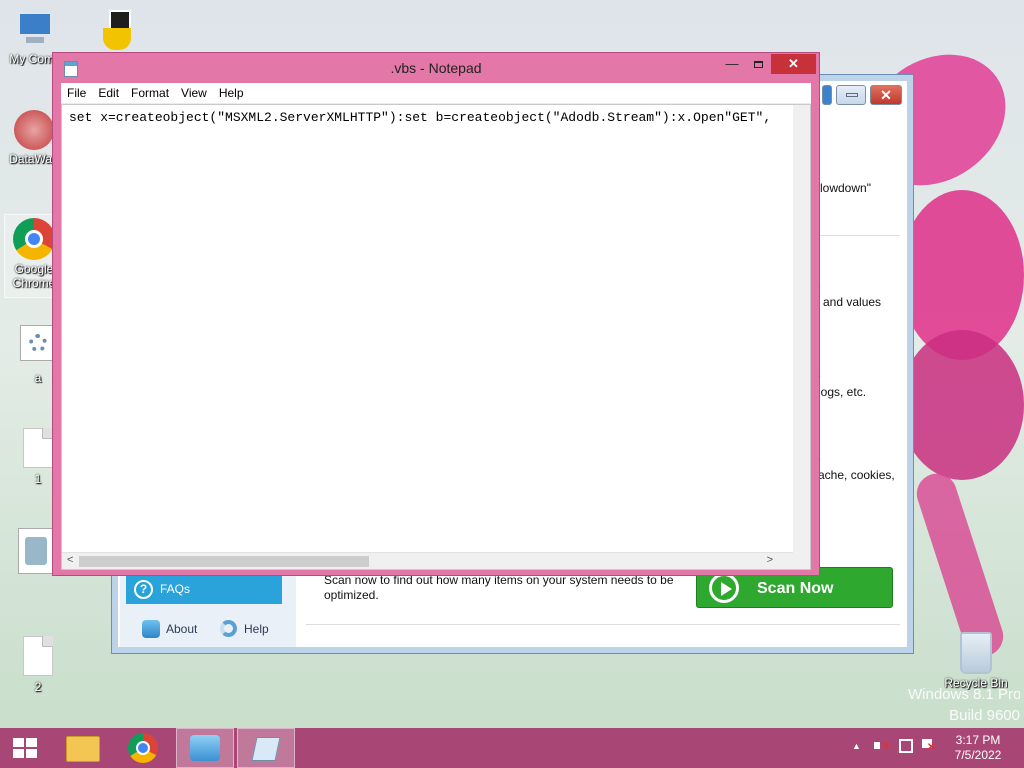 The height and width of the screenshot is (768, 1024). Describe the element at coordinates (38, 343) in the screenshot. I see `settings-file-icon` at that location.